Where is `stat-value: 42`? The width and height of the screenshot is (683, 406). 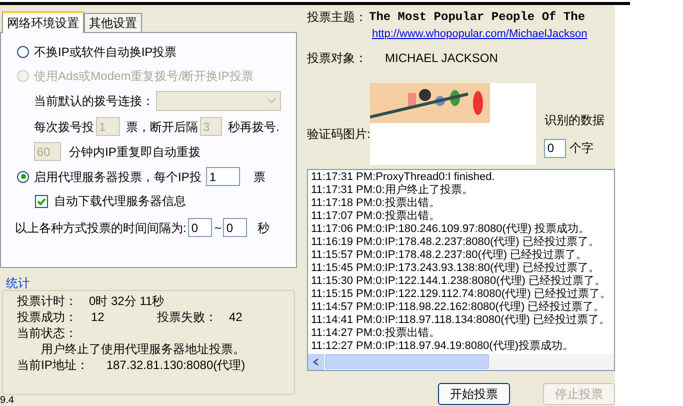 stat-value: 42 is located at coordinates (235, 317).